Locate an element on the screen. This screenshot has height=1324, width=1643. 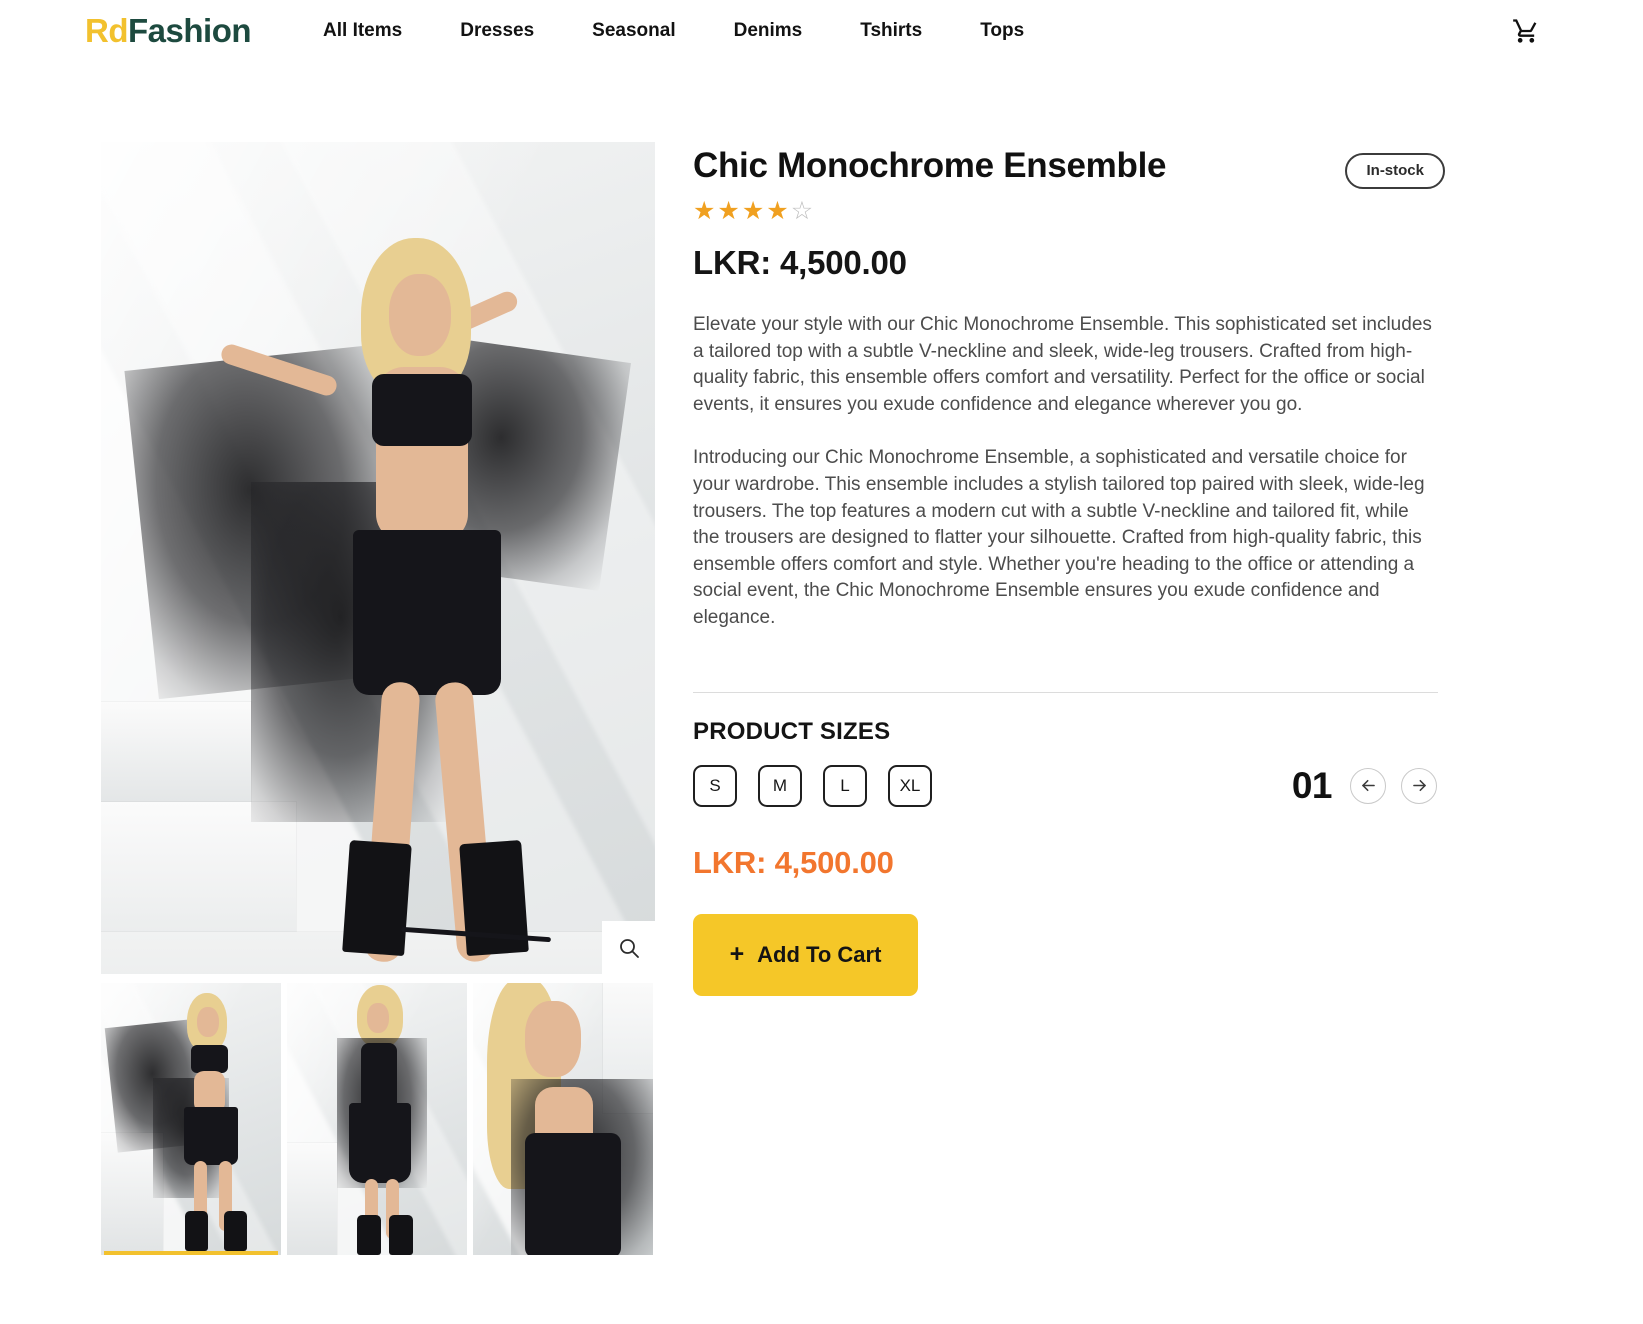
plus-icon: + is located at coordinates (737, 954).